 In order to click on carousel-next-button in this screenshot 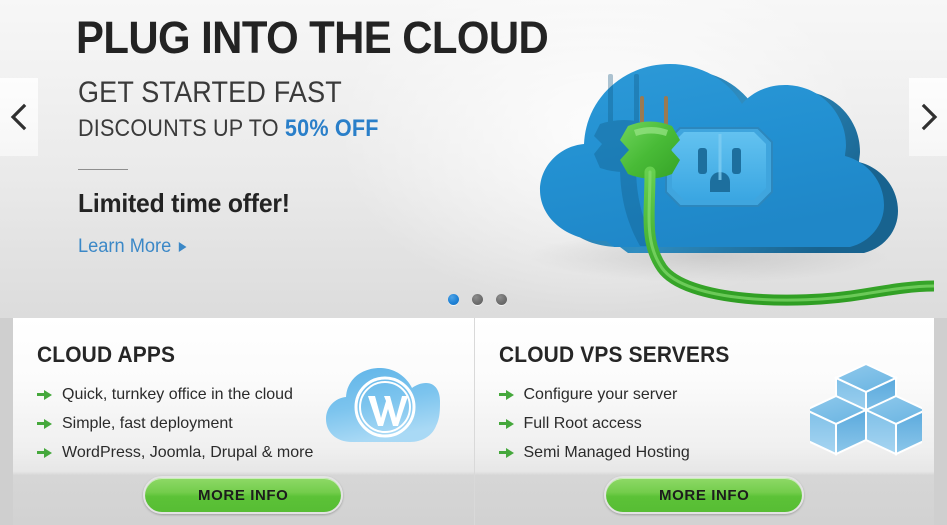, I will do `click(928, 117)`.